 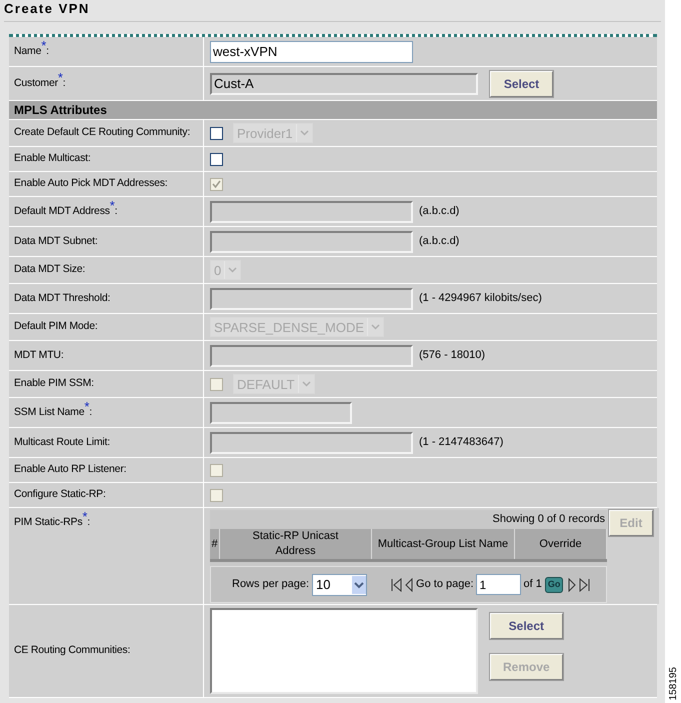 What do you see at coordinates (62, 442) in the screenshot?
I see `field-label: Multicast Route Limit:` at bounding box center [62, 442].